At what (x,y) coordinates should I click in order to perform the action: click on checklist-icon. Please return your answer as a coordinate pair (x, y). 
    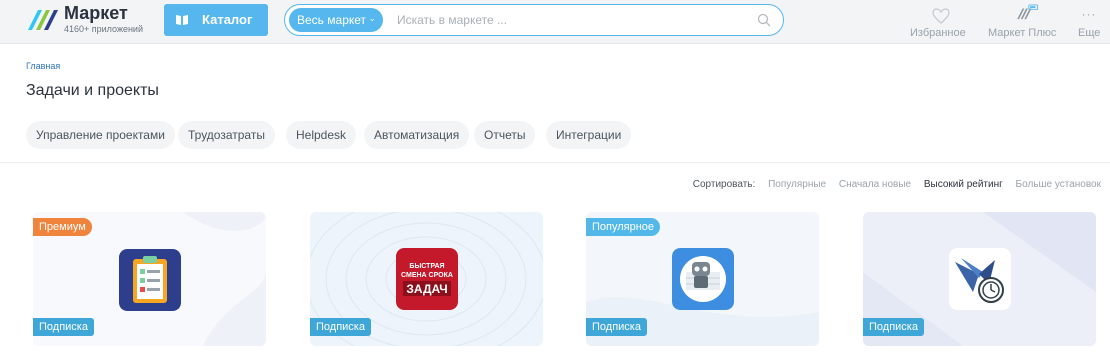
    Looking at the image, I should click on (149, 280).